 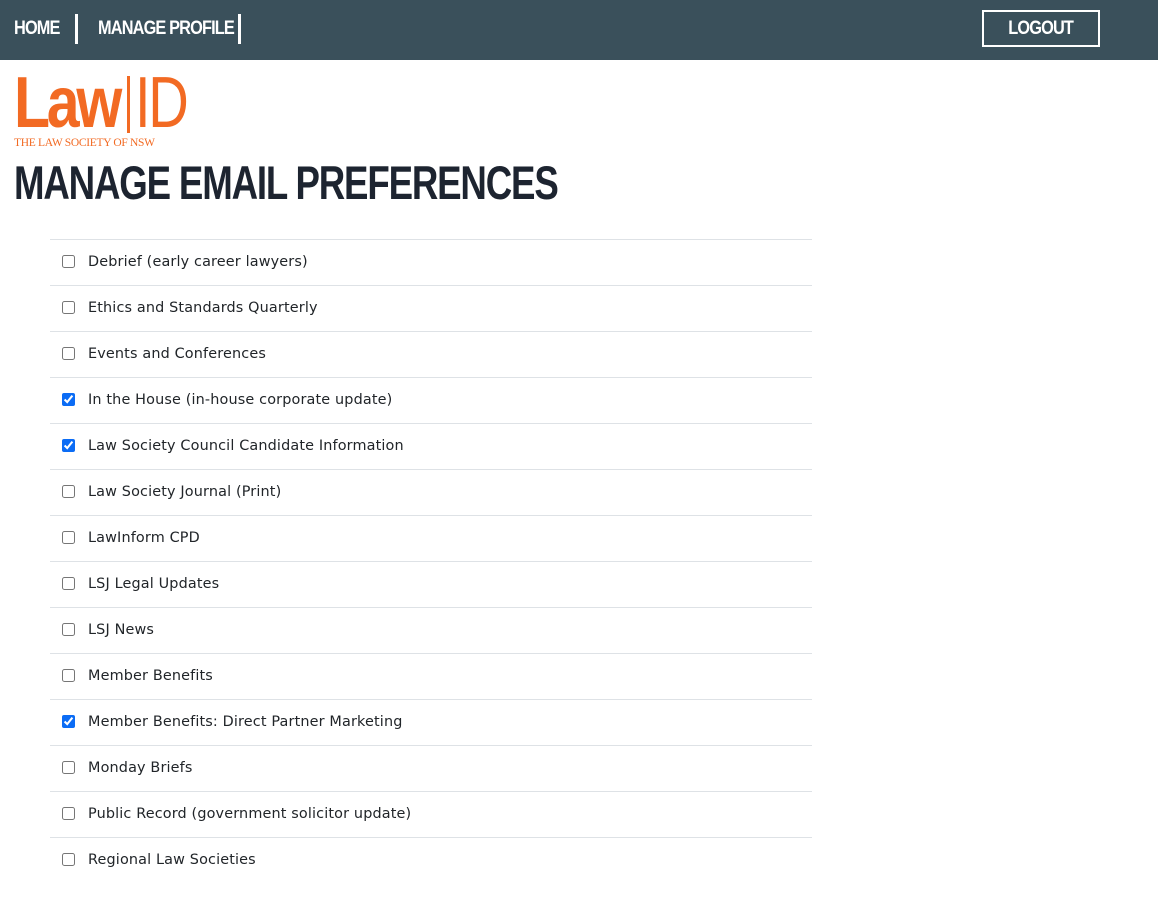 I want to click on preference-label: LSJ Legal Updates, so click(x=154, y=584).